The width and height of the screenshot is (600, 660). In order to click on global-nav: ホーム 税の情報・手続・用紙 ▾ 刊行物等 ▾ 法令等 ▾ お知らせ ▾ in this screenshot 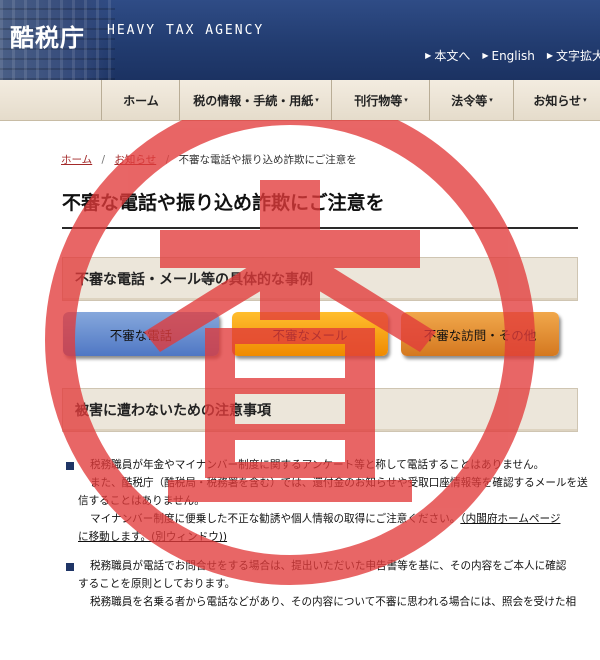, I will do `click(300, 100)`.